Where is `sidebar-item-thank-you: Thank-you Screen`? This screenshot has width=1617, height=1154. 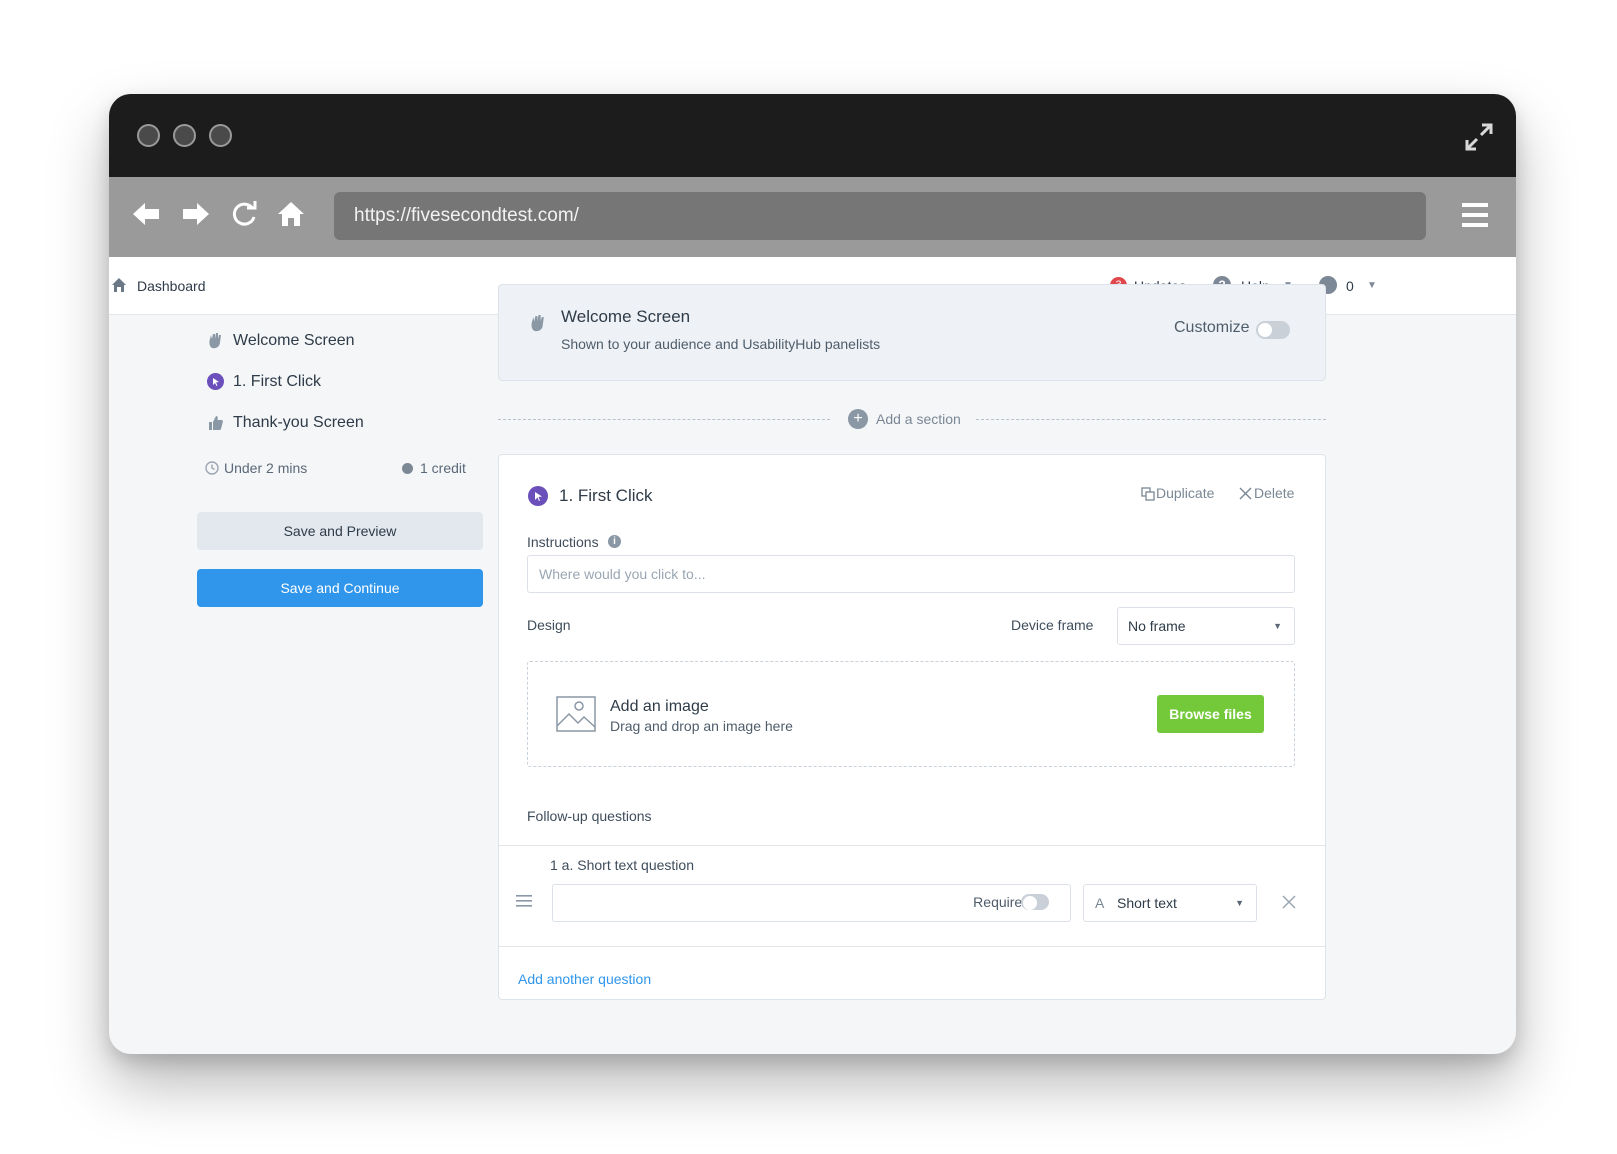
sidebar-item-thank-you: Thank-you Screen is located at coordinates (298, 423).